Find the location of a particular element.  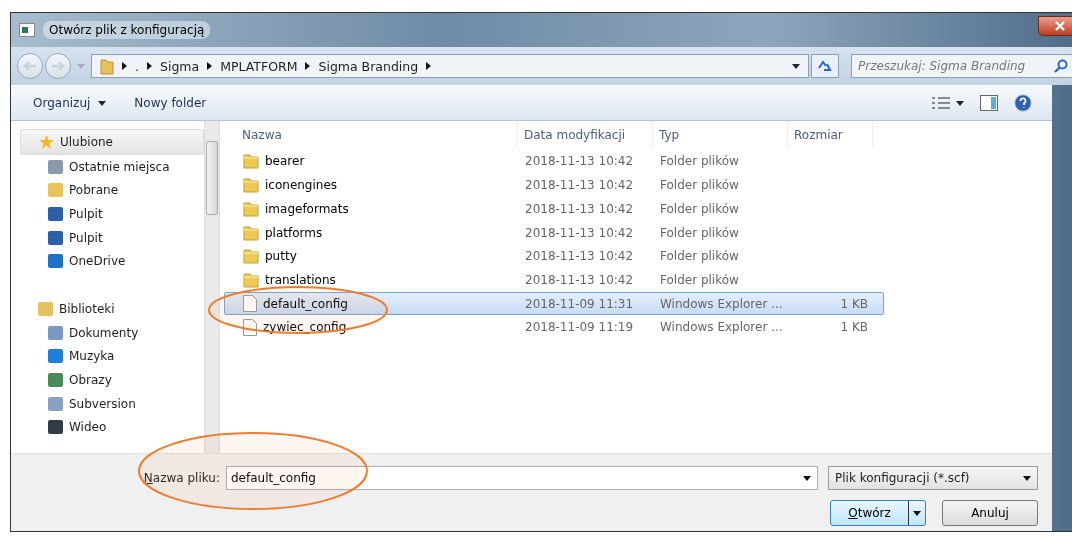

filename-field: default_config is located at coordinates (522, 478).